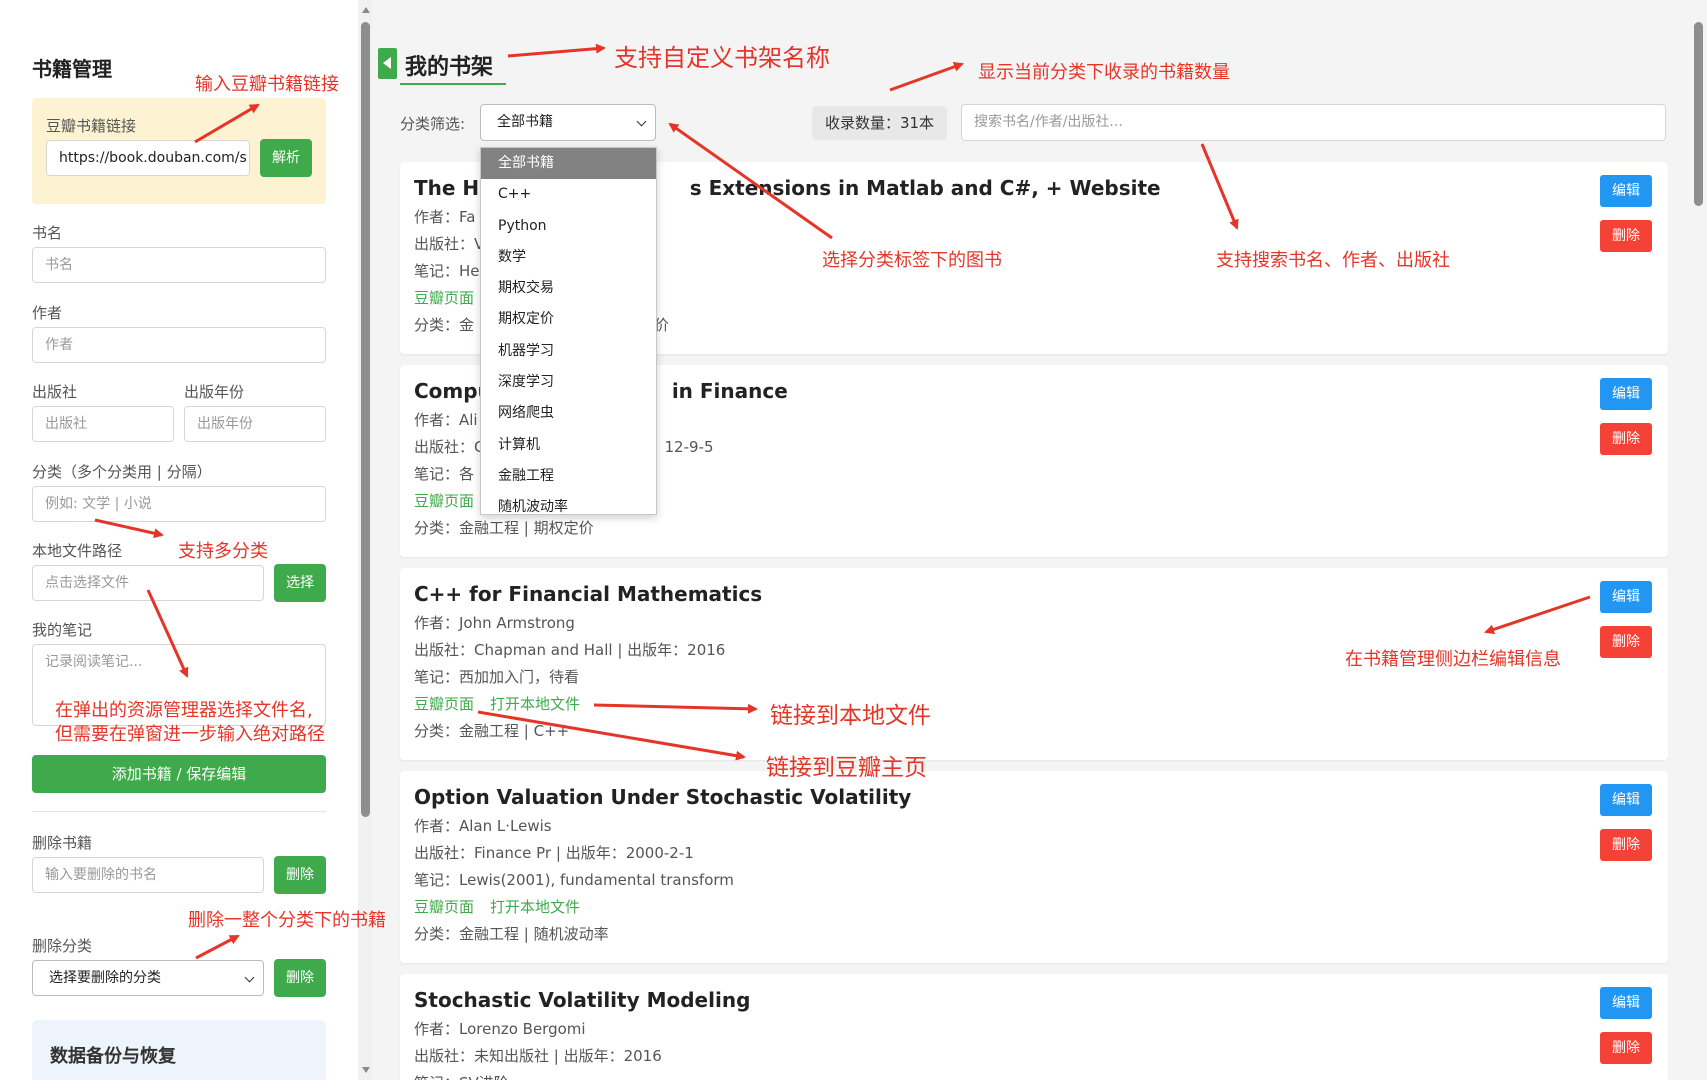 The image size is (1707, 1080). What do you see at coordinates (105, 978) in the screenshot?
I see `delete-category-select-value: 选择要删除的分类` at bounding box center [105, 978].